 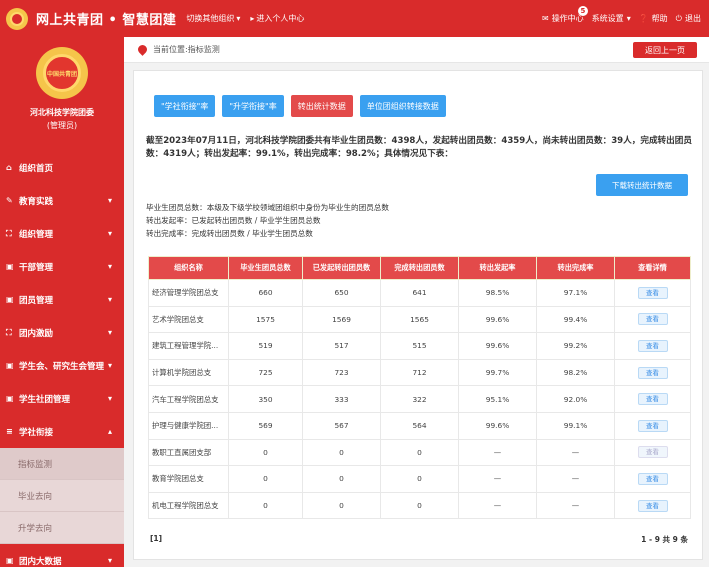 I want to click on switch-org-link: 切换其他组织 ▾, so click(x=213, y=18).